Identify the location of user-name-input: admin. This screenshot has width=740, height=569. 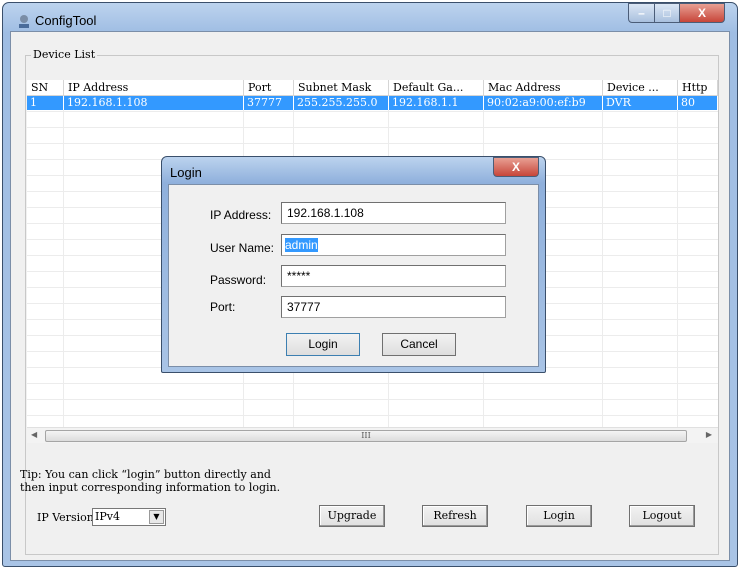
(393, 245).